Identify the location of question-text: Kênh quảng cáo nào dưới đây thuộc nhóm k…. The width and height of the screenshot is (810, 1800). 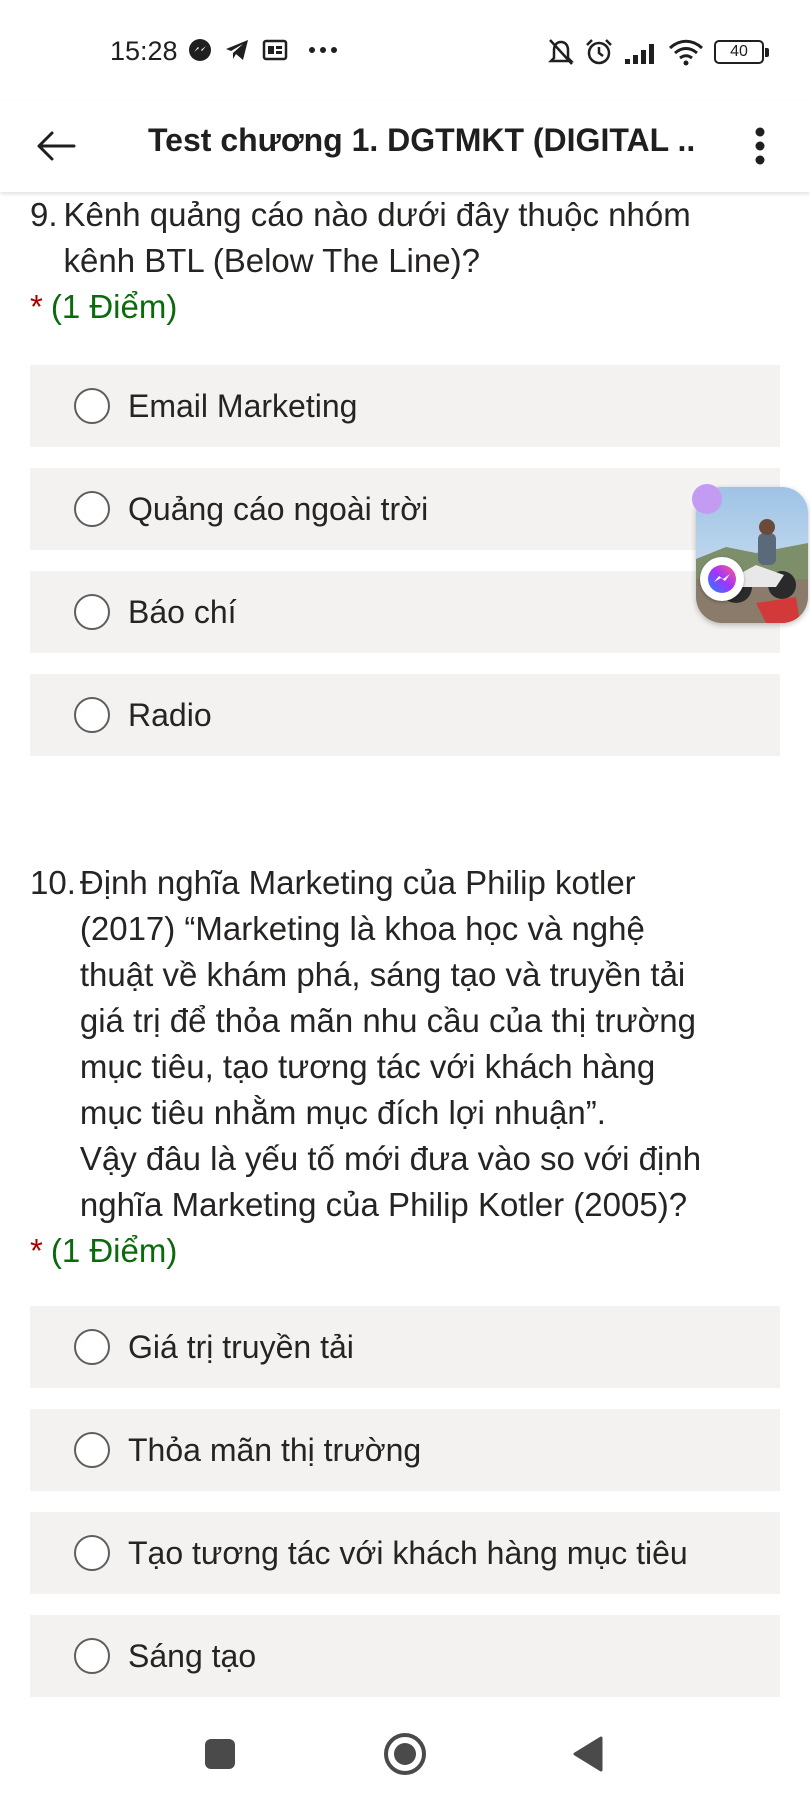
(377, 237).